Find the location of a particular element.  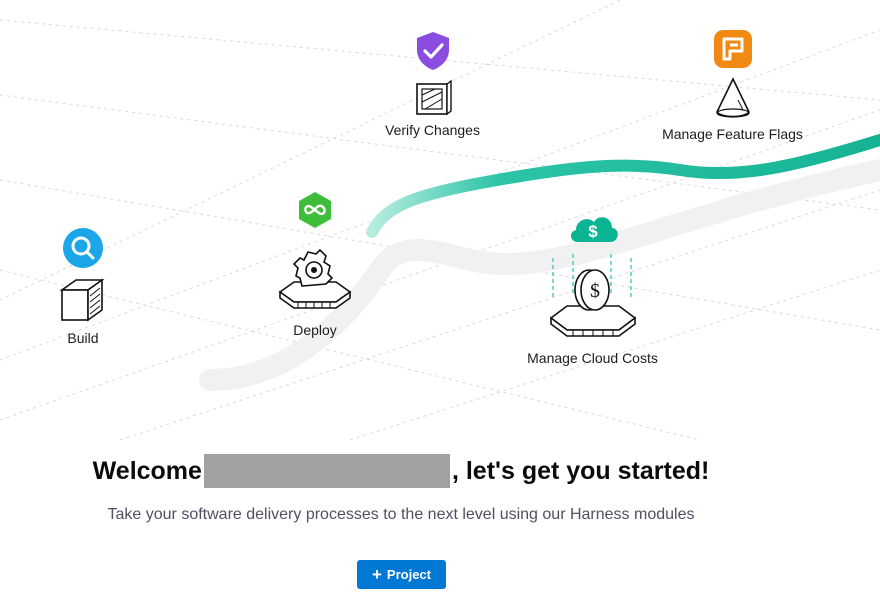

project-button-label: Project is located at coordinates (408, 574).